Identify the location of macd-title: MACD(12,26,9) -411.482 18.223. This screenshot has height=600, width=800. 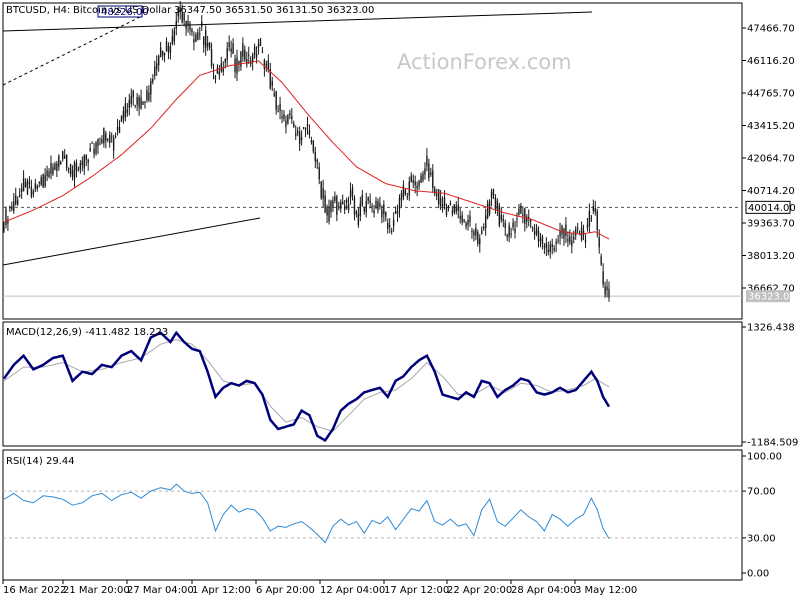
(87, 332).